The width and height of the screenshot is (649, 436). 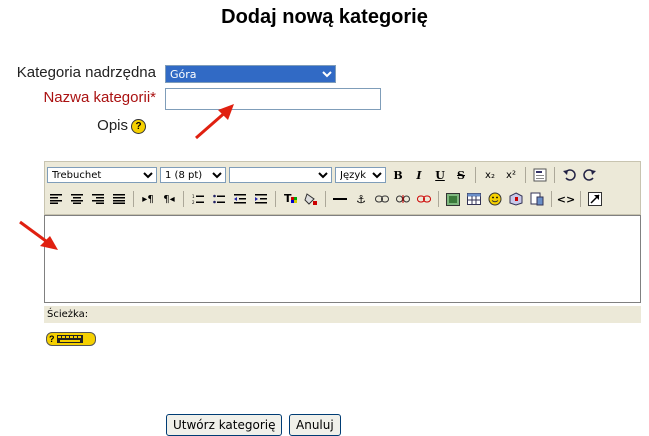 What do you see at coordinates (52, 339) in the screenshot?
I see `keyboard-help-symbol: ?` at bounding box center [52, 339].